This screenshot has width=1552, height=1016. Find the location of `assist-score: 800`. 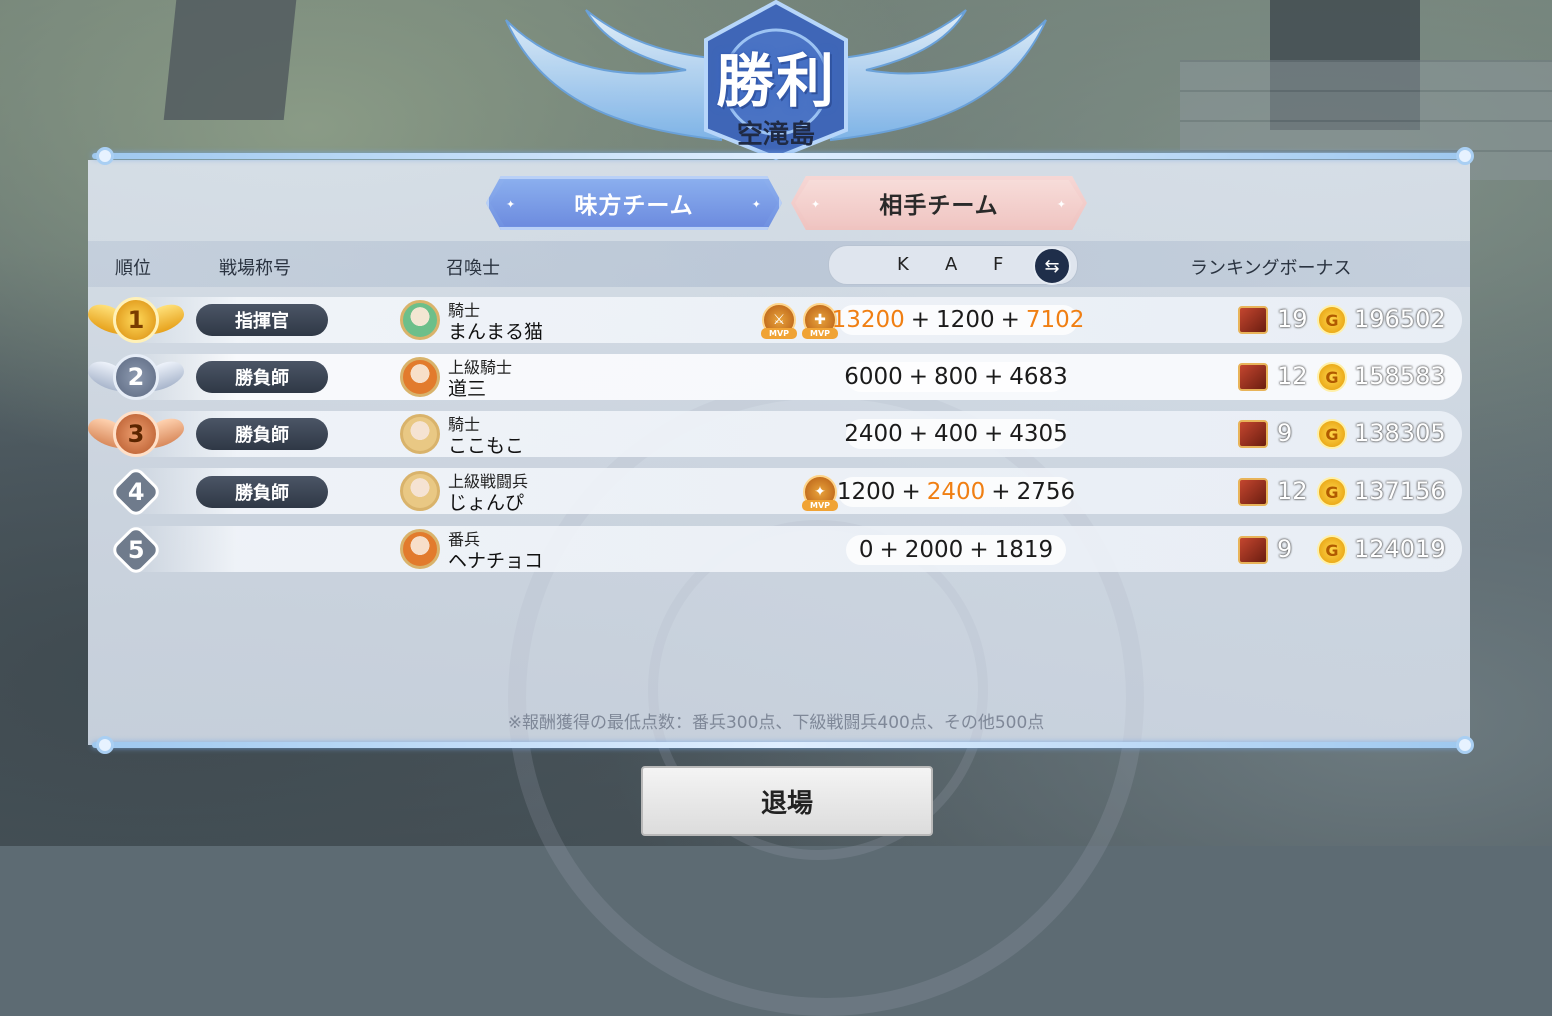

assist-score: 800 is located at coordinates (956, 377).